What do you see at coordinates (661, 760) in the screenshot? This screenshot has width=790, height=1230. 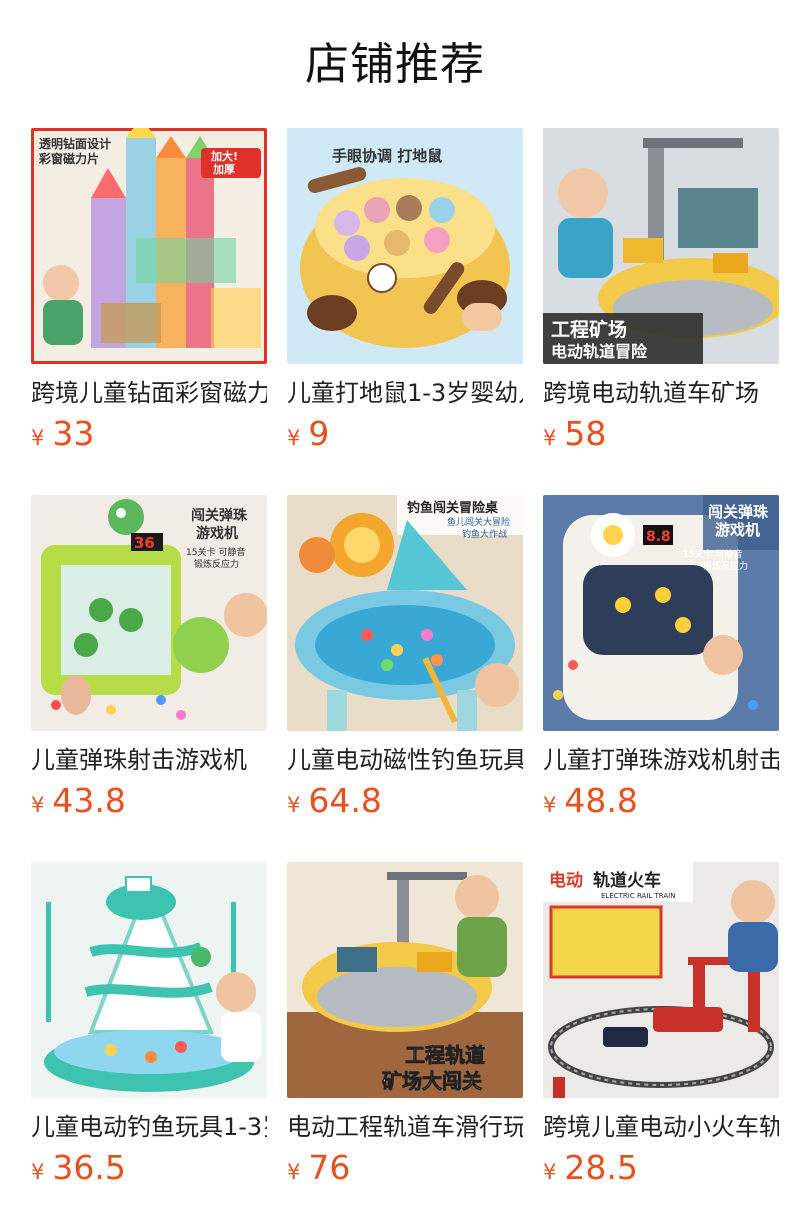 I see `product-name: 儿童打弹珠游戏机射击` at bounding box center [661, 760].